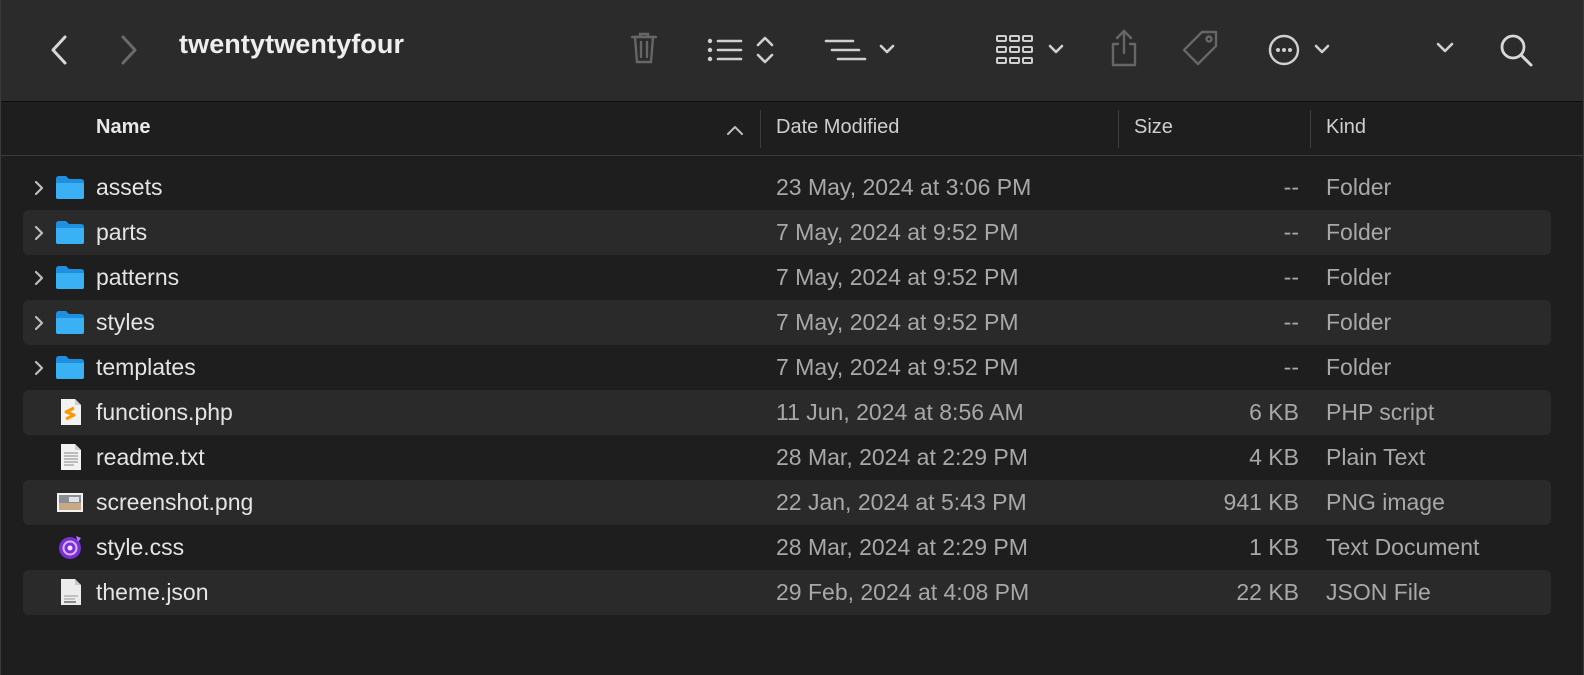 This screenshot has width=1584, height=675. I want to click on file-size: 6 KB, so click(1274, 412).